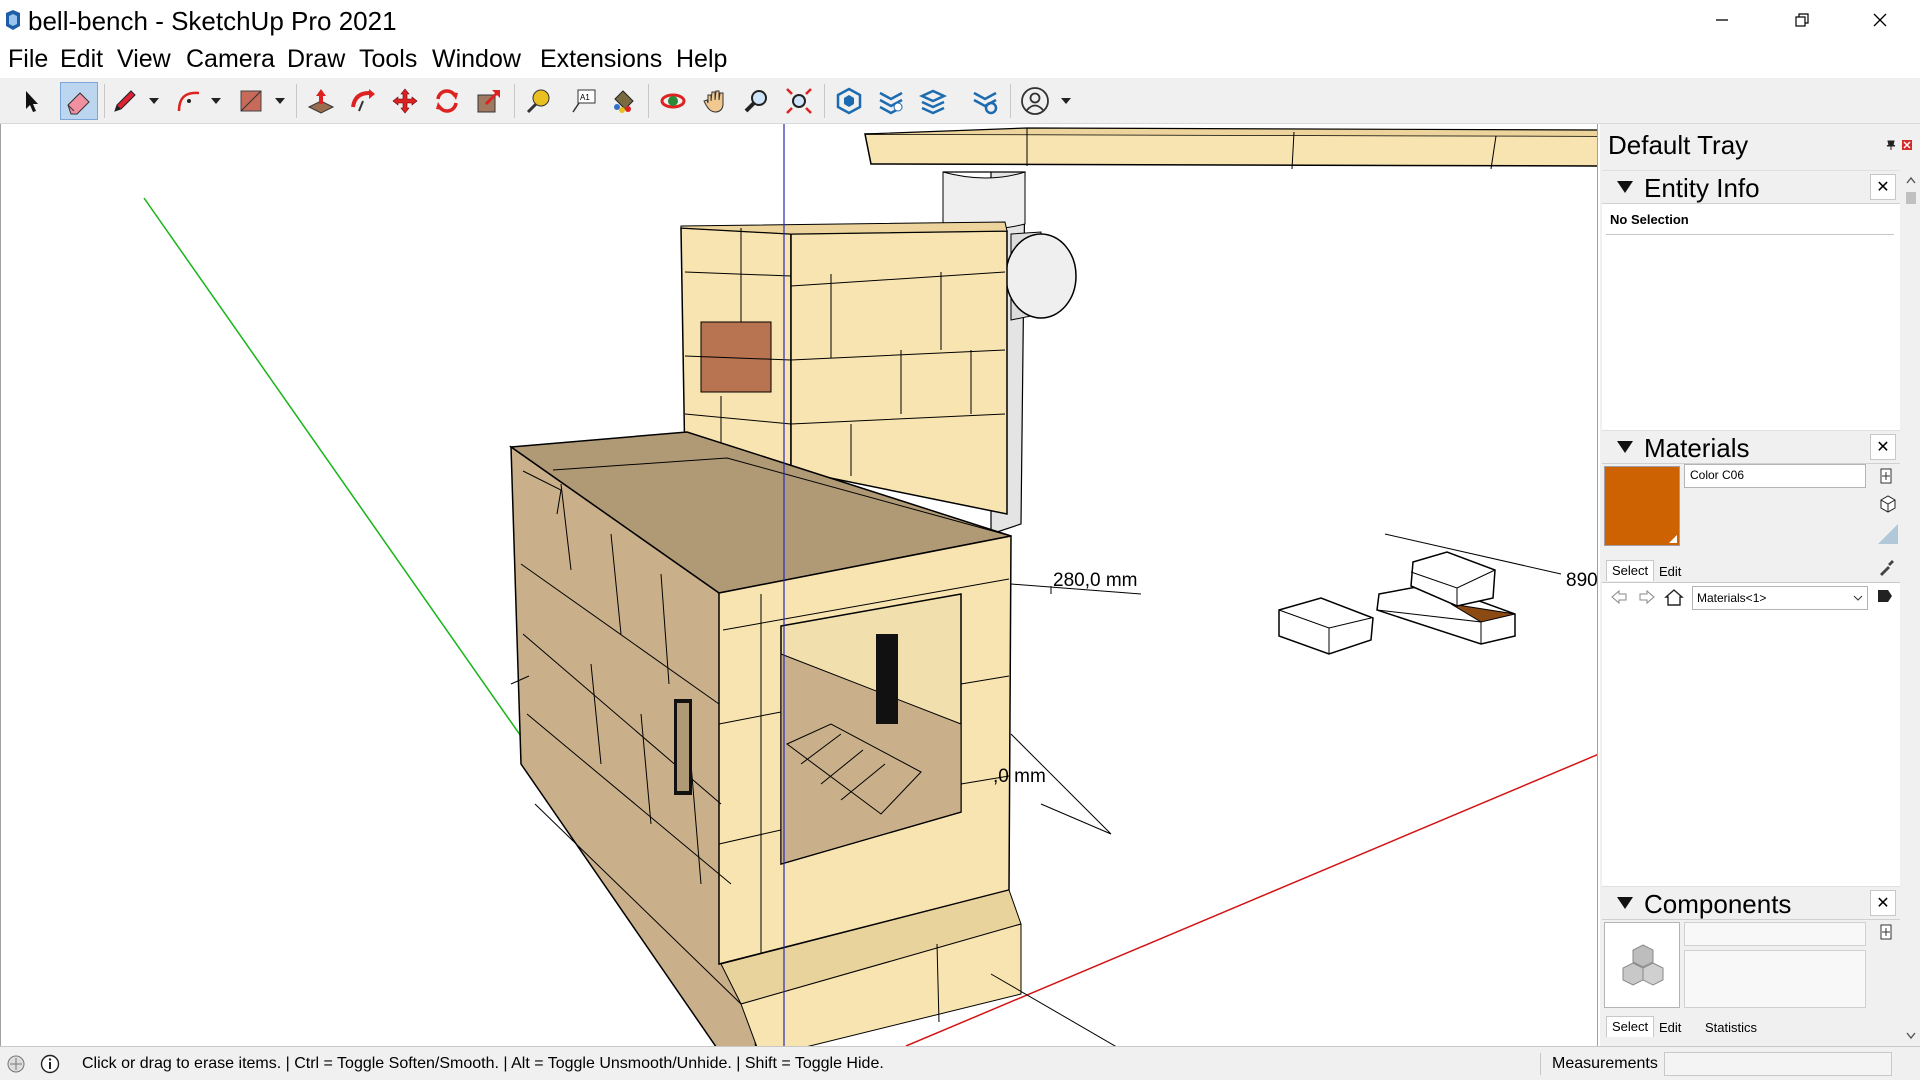 This screenshot has width=1920, height=1080. I want to click on menu-edit: Edit, so click(81, 59).